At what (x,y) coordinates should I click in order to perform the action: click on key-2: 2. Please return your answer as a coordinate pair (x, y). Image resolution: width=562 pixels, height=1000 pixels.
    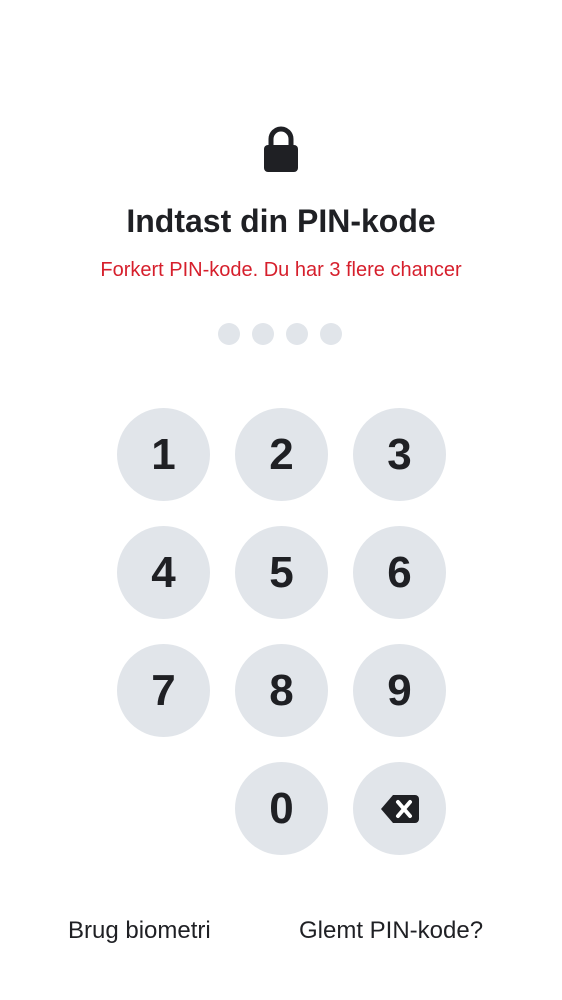
    Looking at the image, I should click on (281, 454).